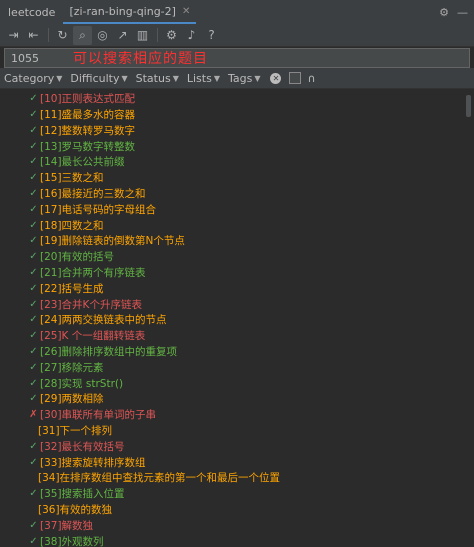 Image resolution: width=474 pixels, height=547 pixels. What do you see at coordinates (29, 78) in the screenshot?
I see `filter-label: Category` at bounding box center [29, 78].